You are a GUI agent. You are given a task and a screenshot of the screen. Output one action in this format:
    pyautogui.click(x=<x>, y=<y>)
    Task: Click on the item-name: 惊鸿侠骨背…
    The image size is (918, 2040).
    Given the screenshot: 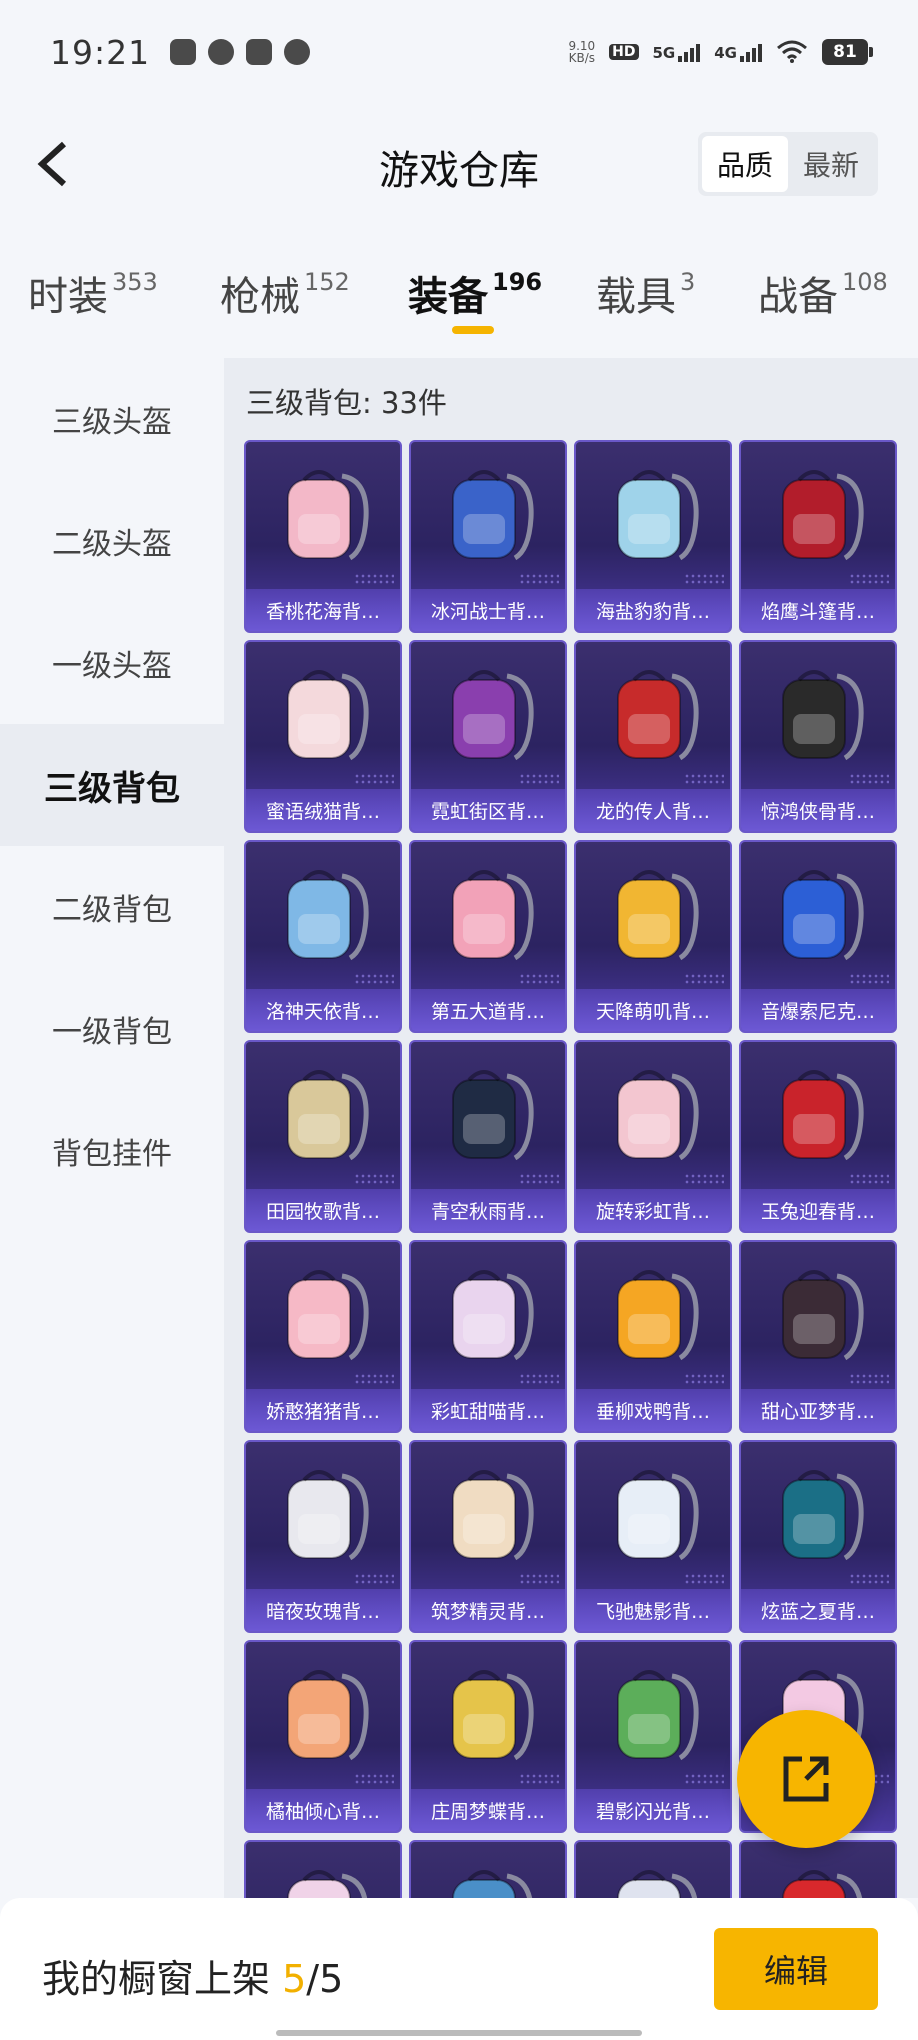 What is the action you would take?
    pyautogui.click(x=818, y=810)
    